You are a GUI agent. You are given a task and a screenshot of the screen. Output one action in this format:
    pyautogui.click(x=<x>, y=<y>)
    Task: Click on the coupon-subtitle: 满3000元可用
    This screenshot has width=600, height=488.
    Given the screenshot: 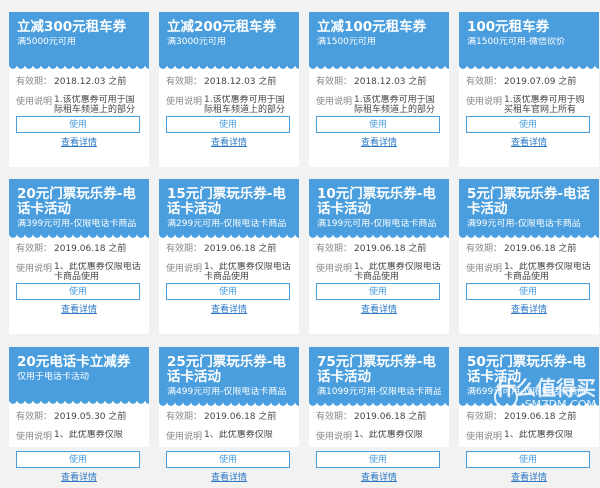 What is the action you would take?
    pyautogui.click(x=196, y=42)
    